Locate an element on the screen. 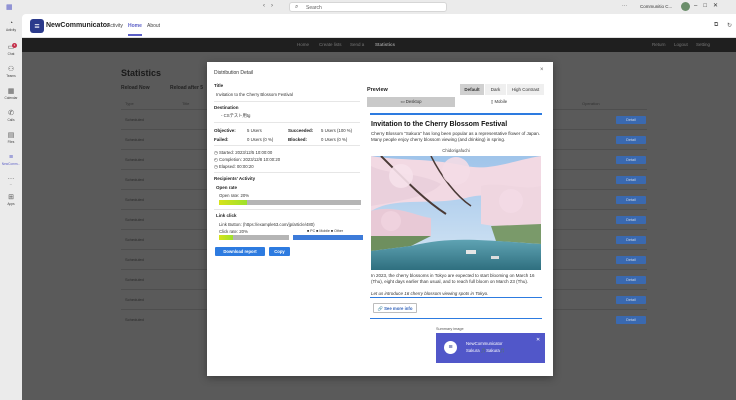  tab-reload-now: Reload Now is located at coordinates (135, 88).